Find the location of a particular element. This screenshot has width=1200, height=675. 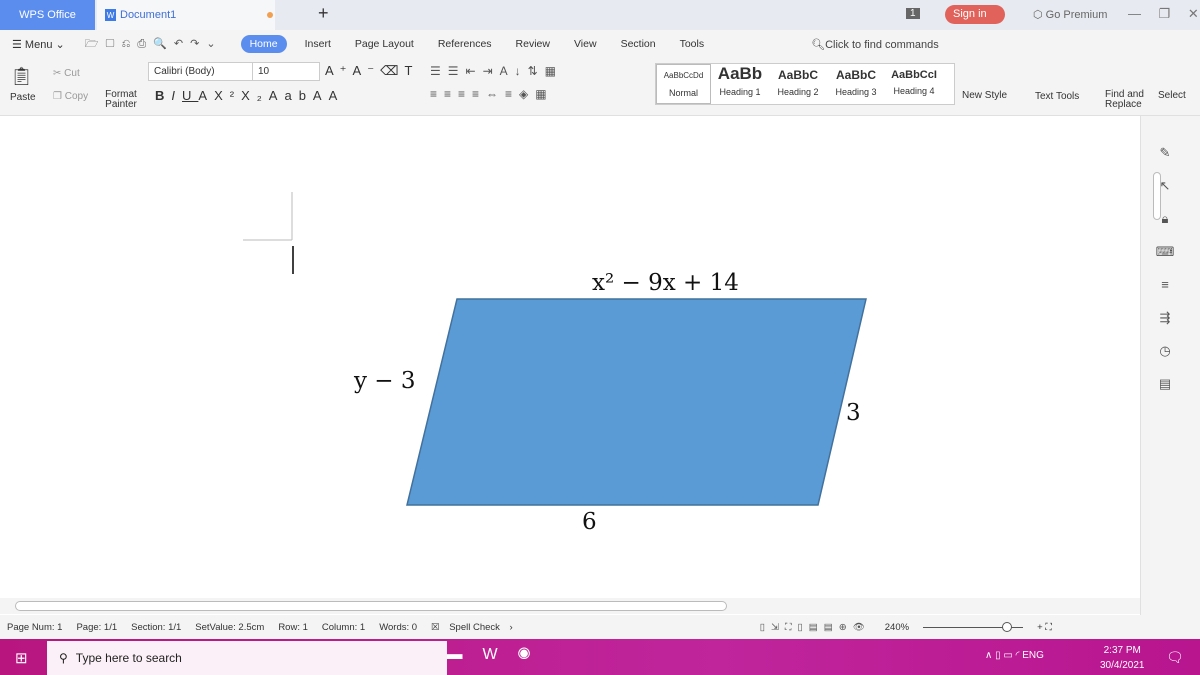

alignment-tools: ≡≡≡≡⇔≡◈▦ is located at coordinates (492, 94).